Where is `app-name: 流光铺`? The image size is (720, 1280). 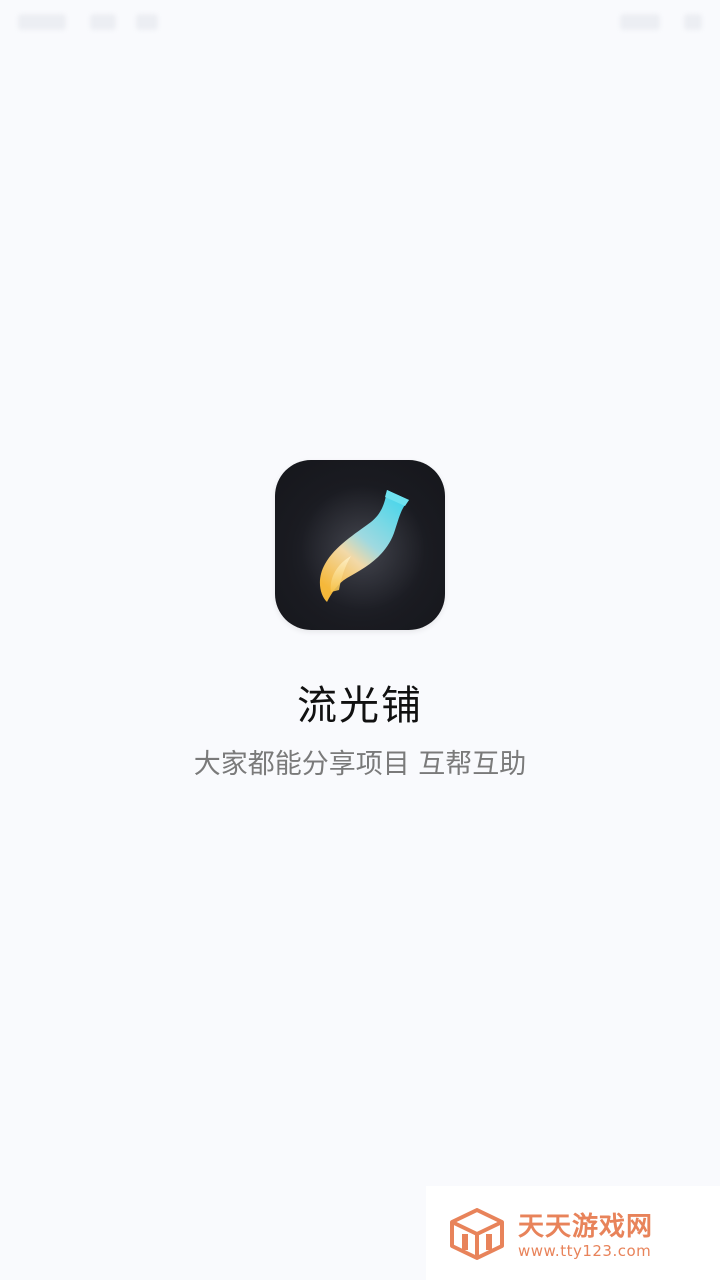
app-name: 流光铺 is located at coordinates (360, 706).